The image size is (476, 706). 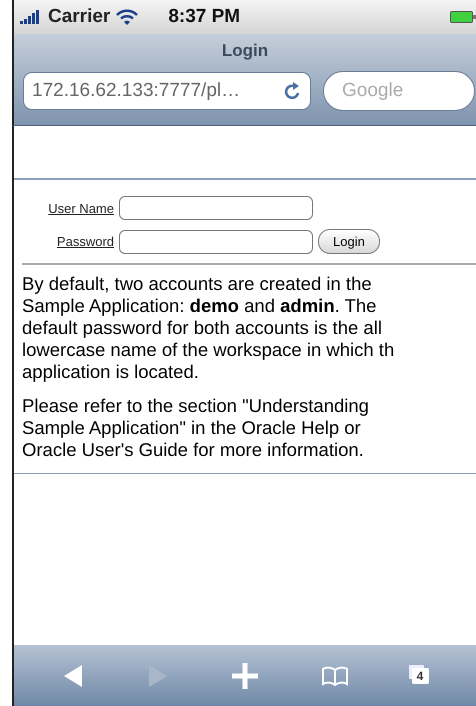 I want to click on book-icon, so click(x=334, y=676).